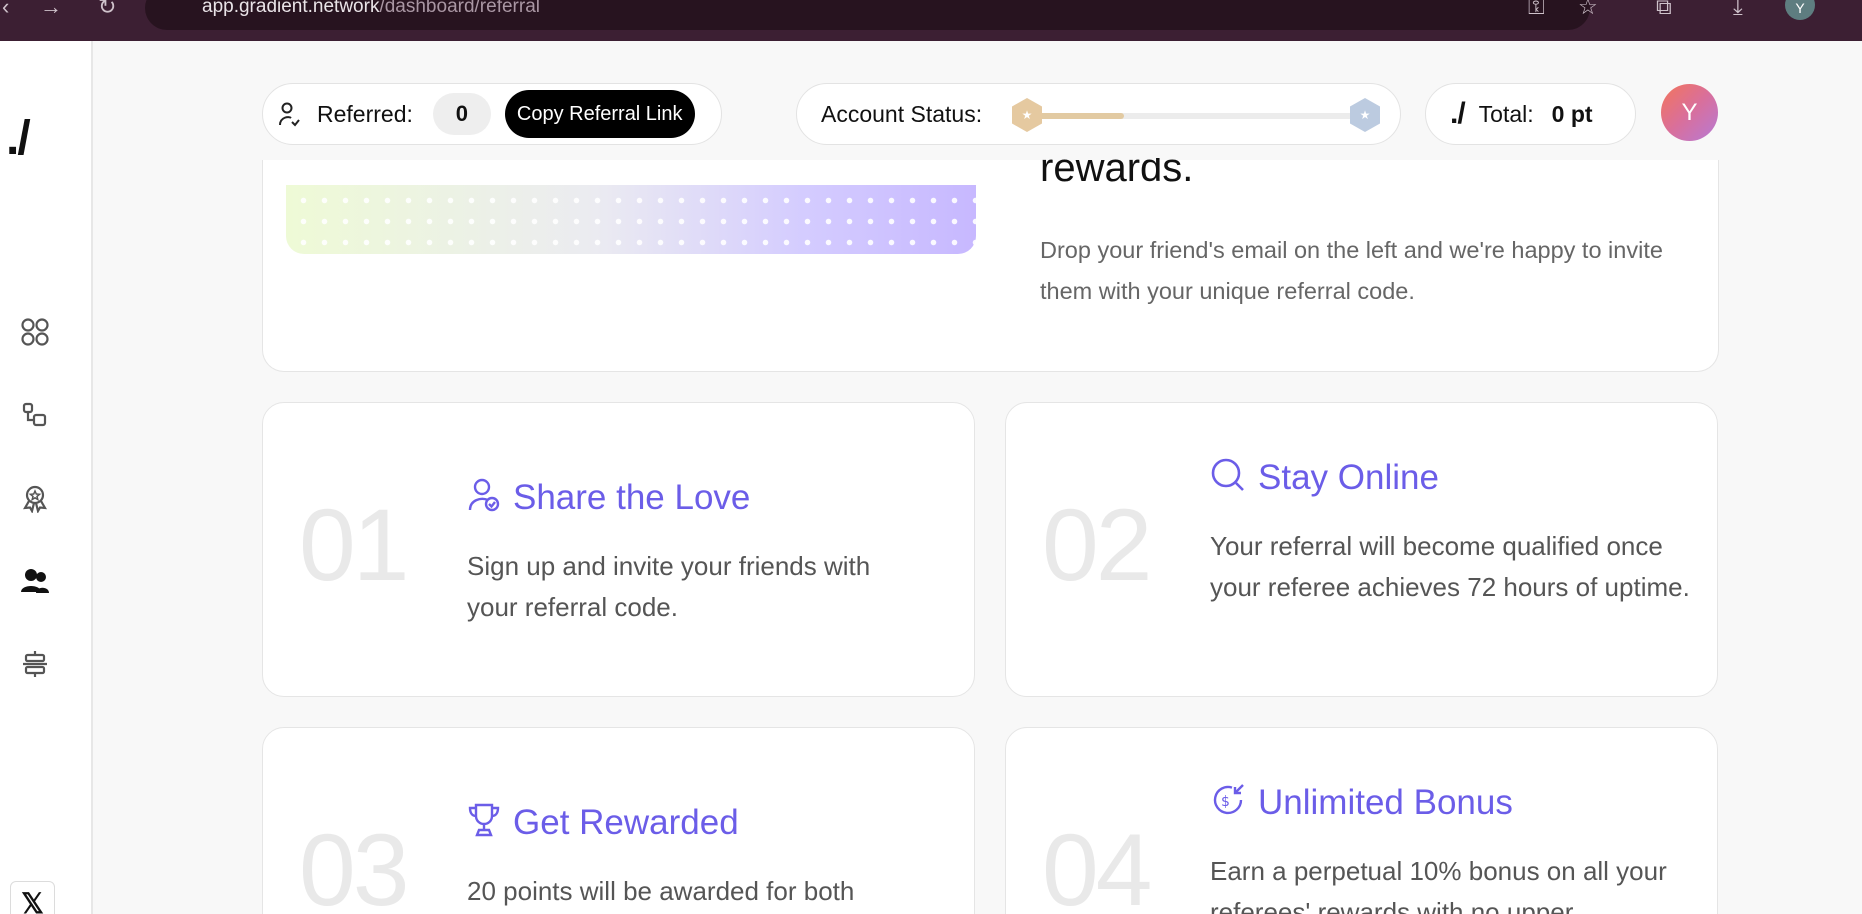 Image resolution: width=1862 pixels, height=914 pixels. I want to click on total-points-pill: ./ Total: 0 pt, so click(1530, 114).